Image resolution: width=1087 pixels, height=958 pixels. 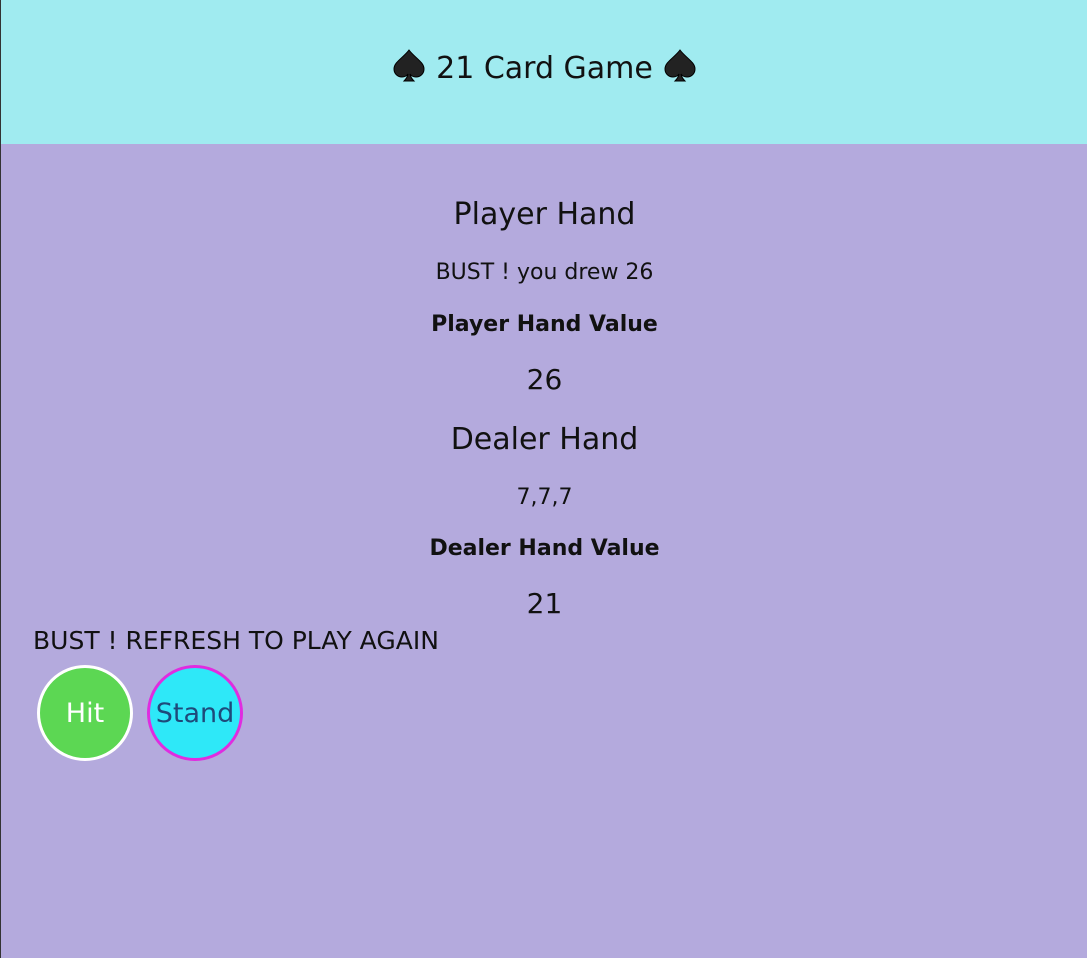 What do you see at coordinates (544, 379) in the screenshot?
I see `player-hand-value: 26` at bounding box center [544, 379].